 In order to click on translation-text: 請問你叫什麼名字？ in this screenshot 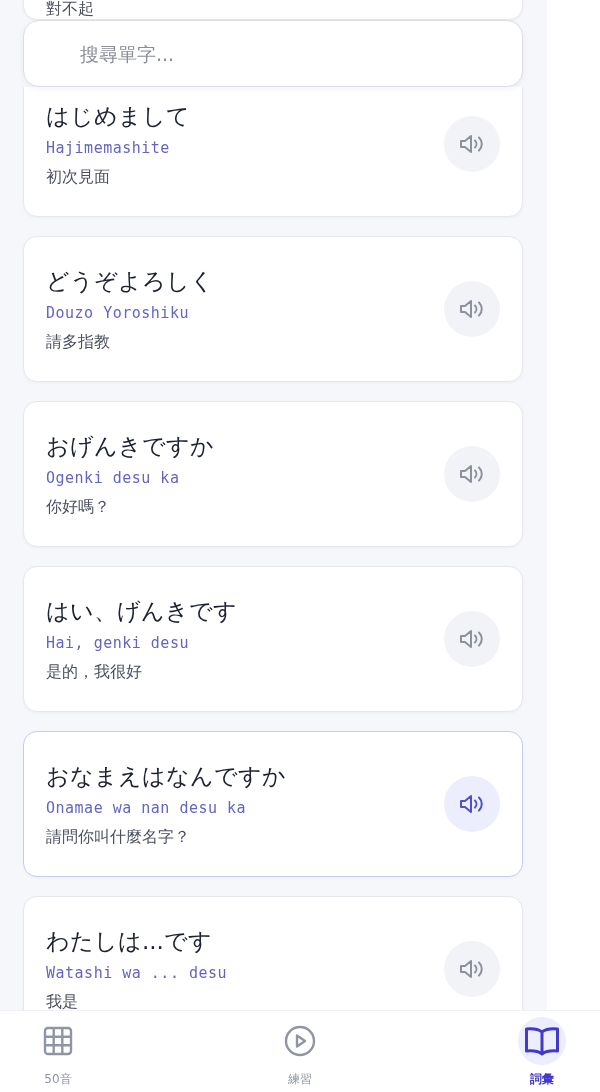, I will do `click(118, 837)`.